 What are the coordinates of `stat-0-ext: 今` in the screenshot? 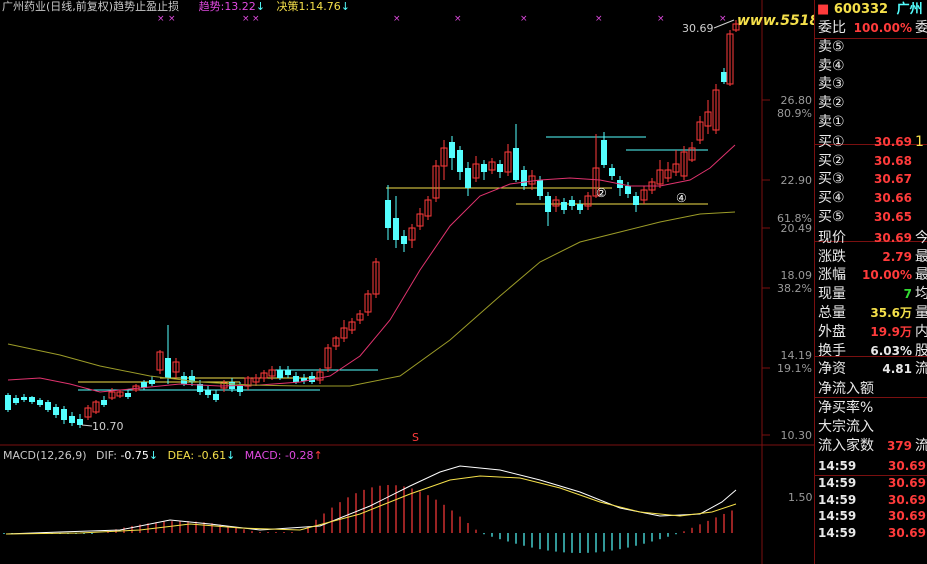 It's located at (921, 238).